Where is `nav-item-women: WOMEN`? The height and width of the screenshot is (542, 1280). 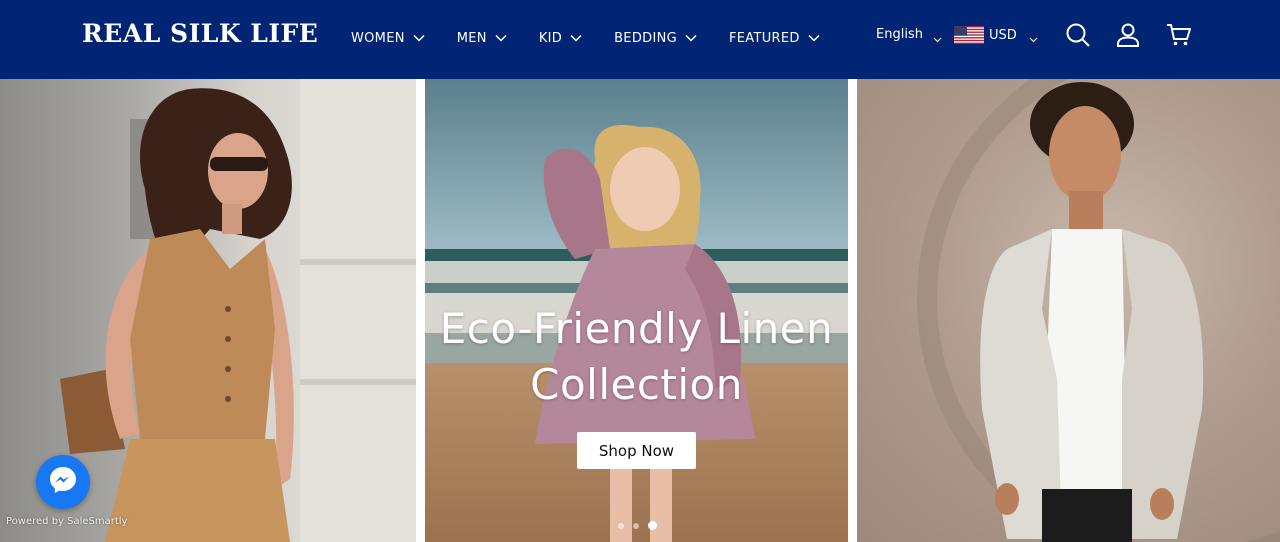 nav-item-women: WOMEN is located at coordinates (388, 38).